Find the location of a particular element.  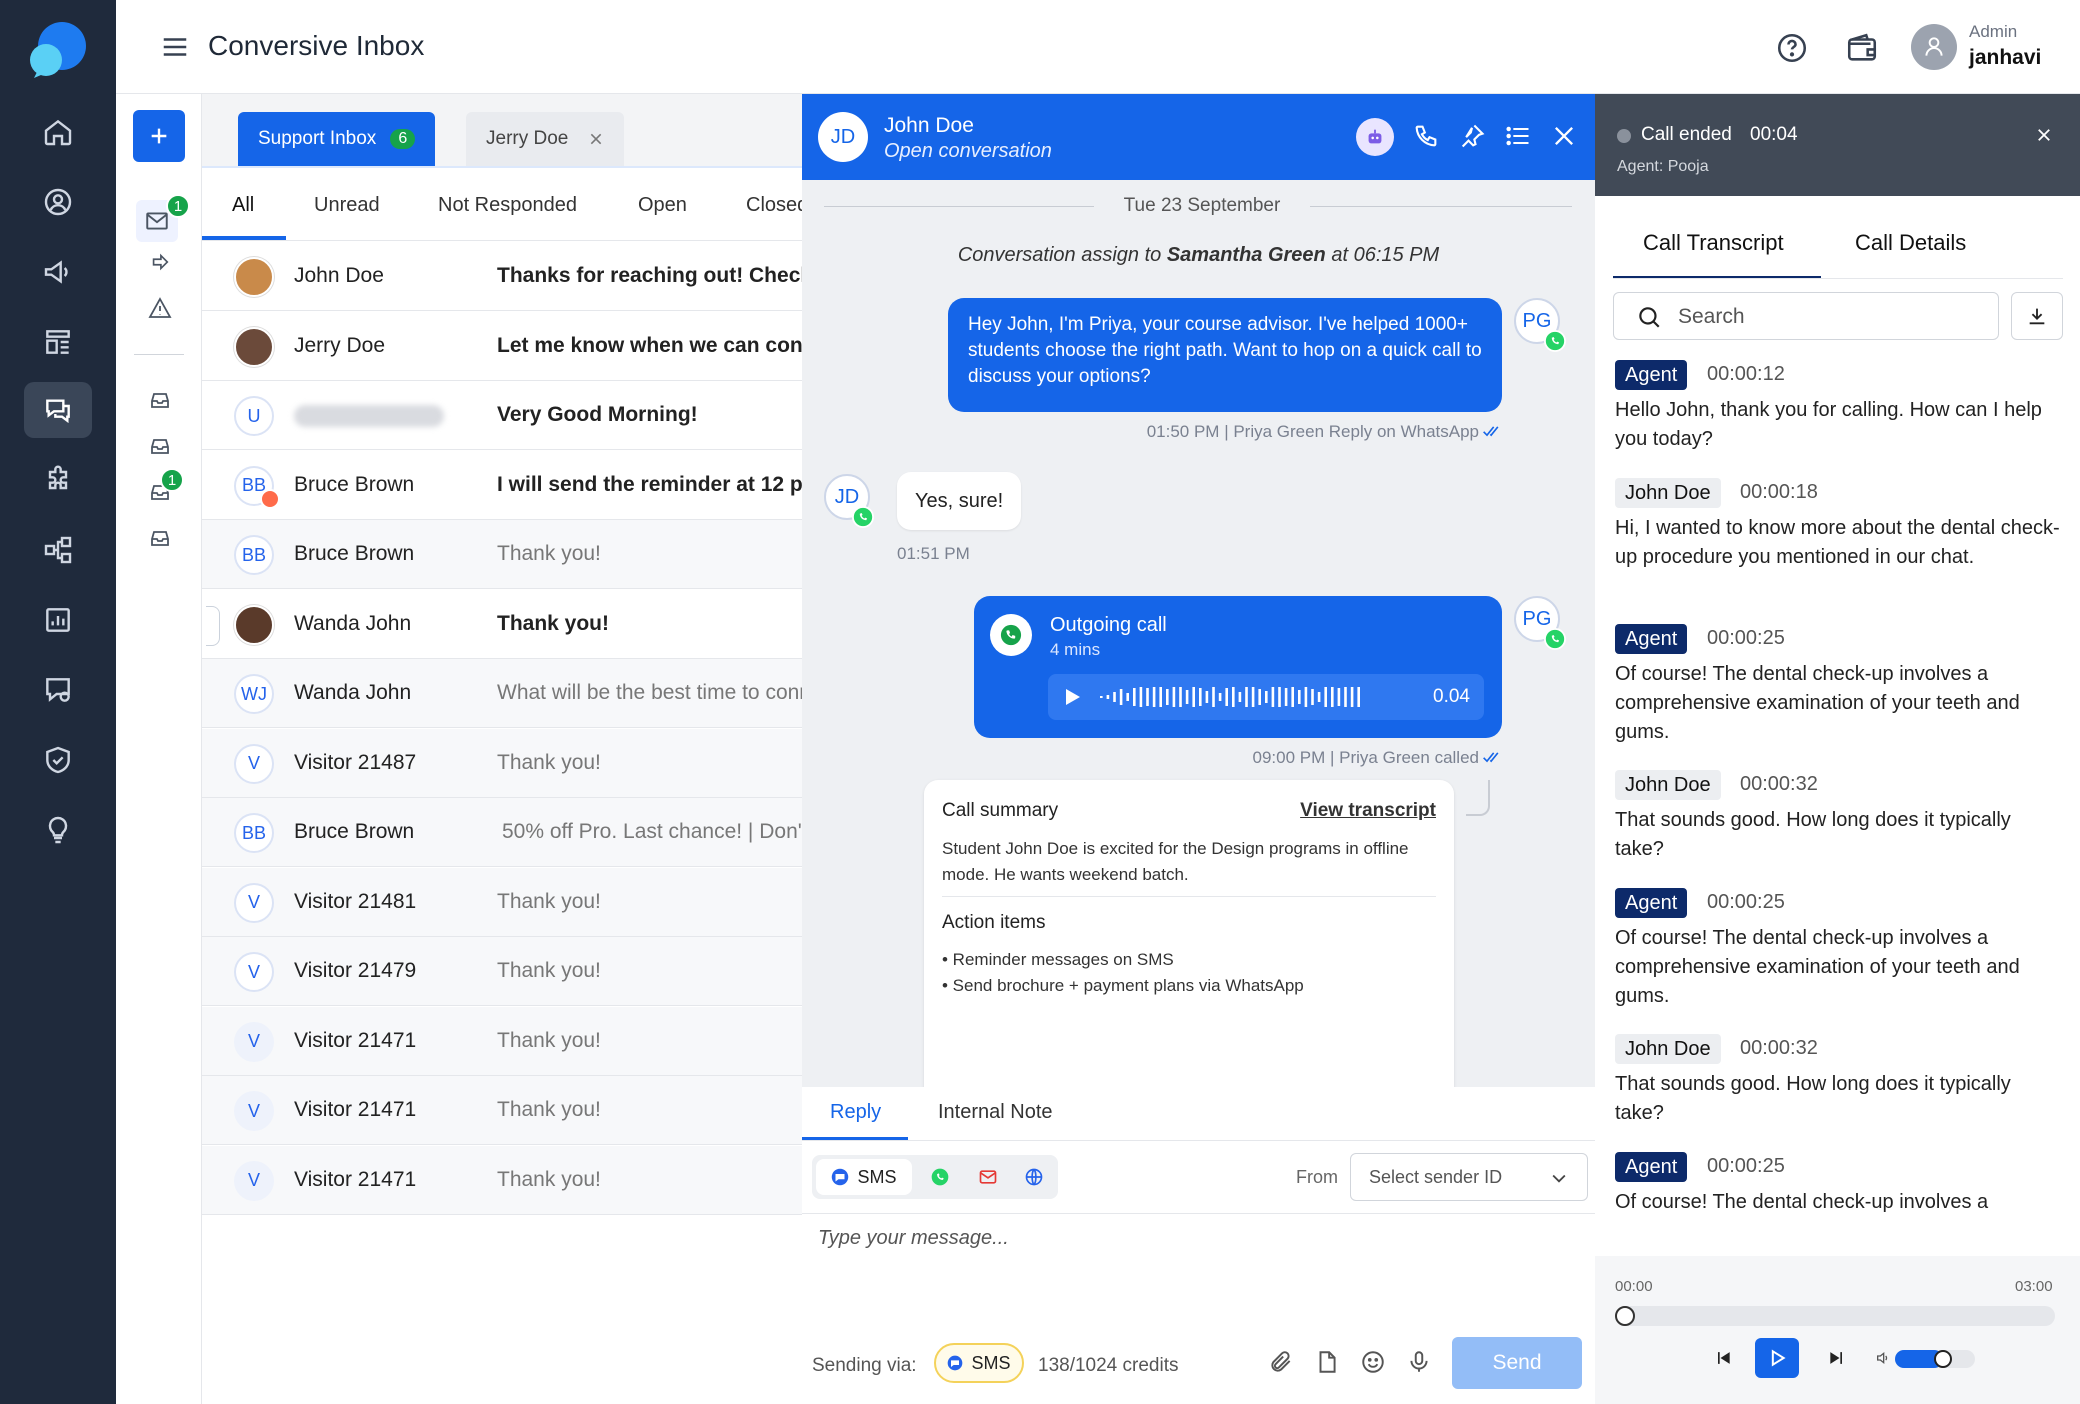

search-input: Search is located at coordinates (1806, 316).